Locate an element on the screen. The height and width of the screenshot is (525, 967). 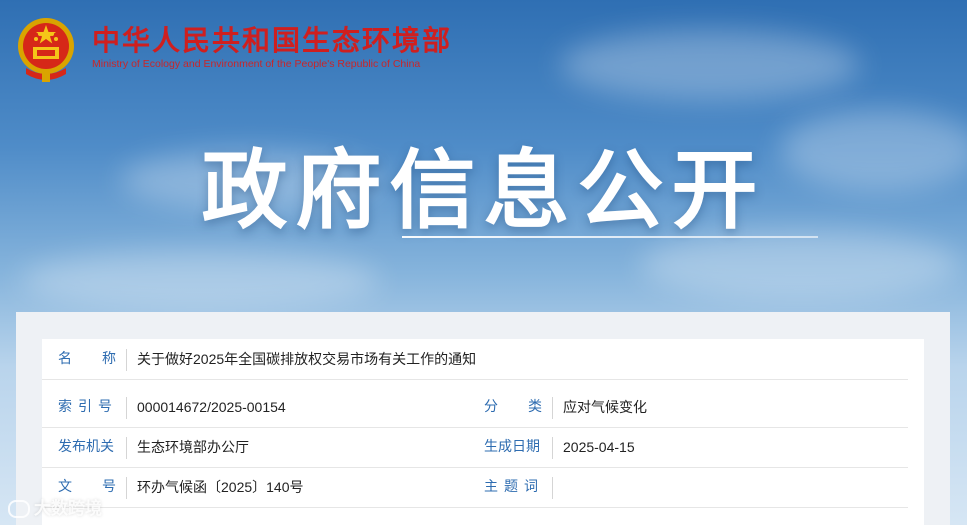
national-emblem-icon is located at coordinates (46, 50).